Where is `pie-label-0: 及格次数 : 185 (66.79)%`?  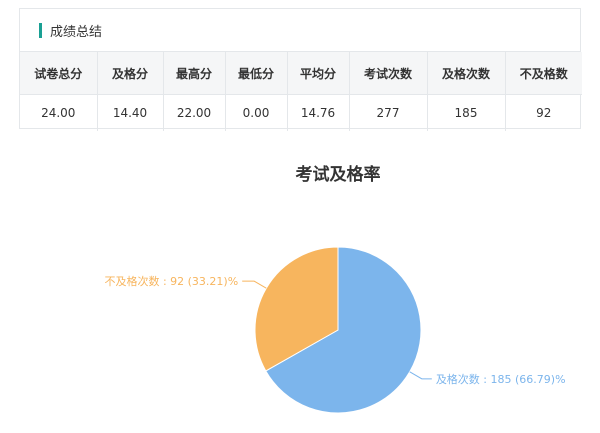 pie-label-0: 及格次数 : 185 (66.79)% is located at coordinates (501, 379).